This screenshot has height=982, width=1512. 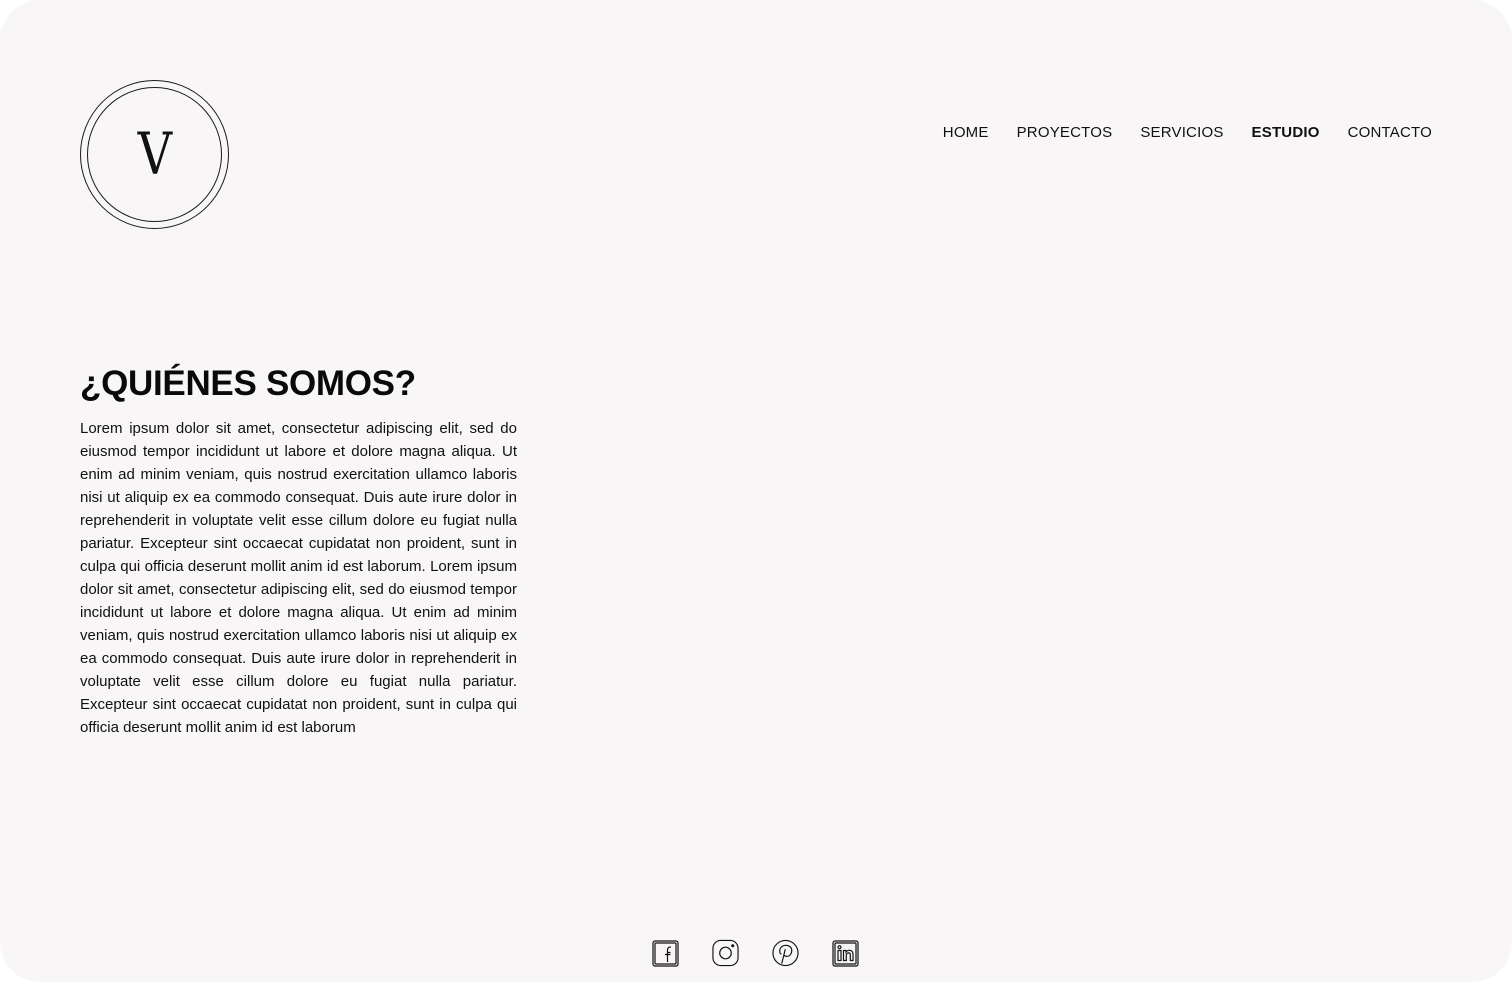 I want to click on nav-item-proyectos: PROYECTOS, so click(x=1065, y=133).